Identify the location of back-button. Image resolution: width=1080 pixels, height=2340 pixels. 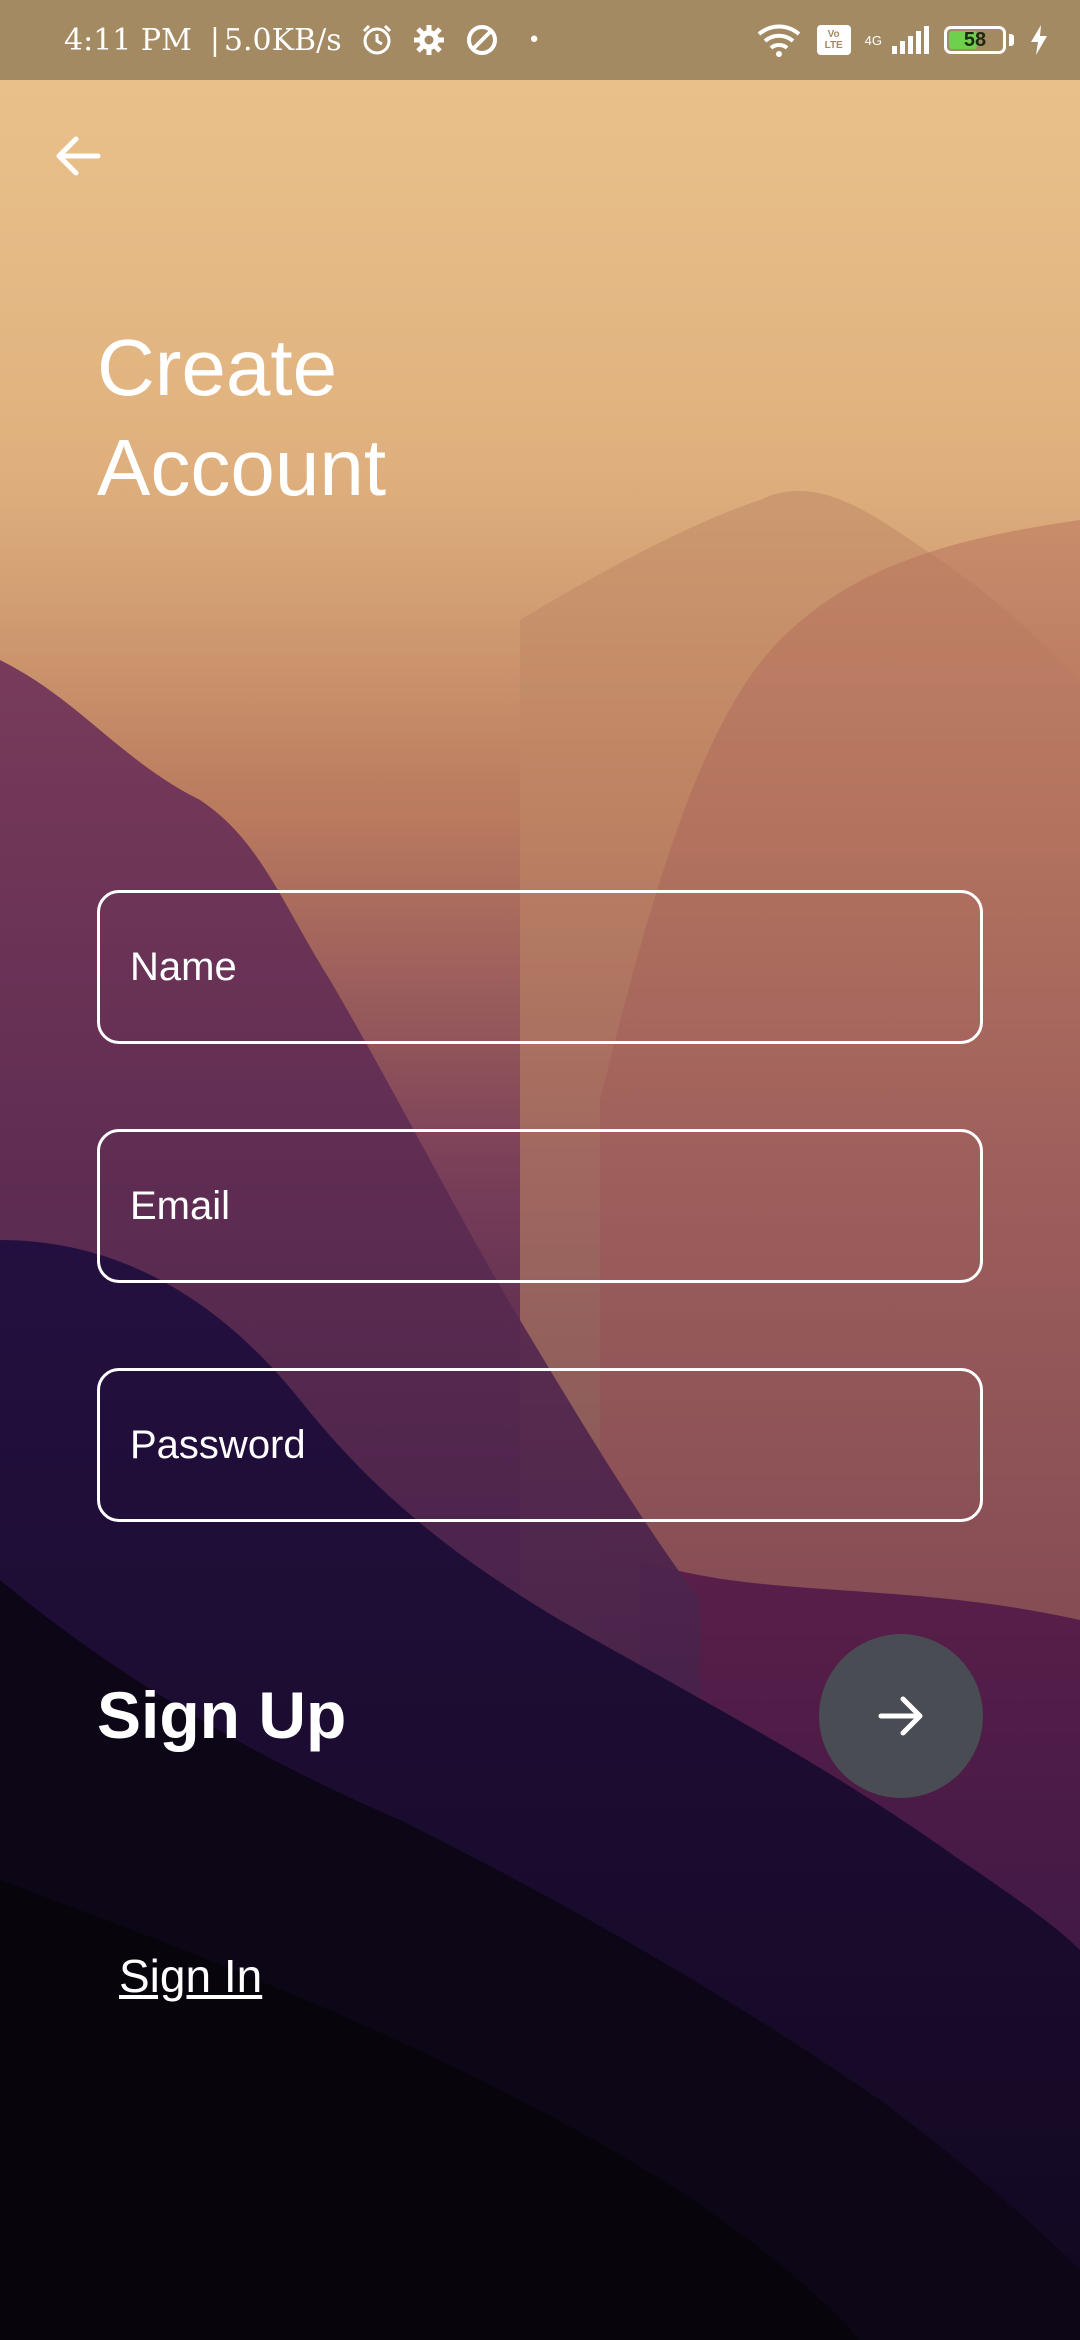
(78, 156).